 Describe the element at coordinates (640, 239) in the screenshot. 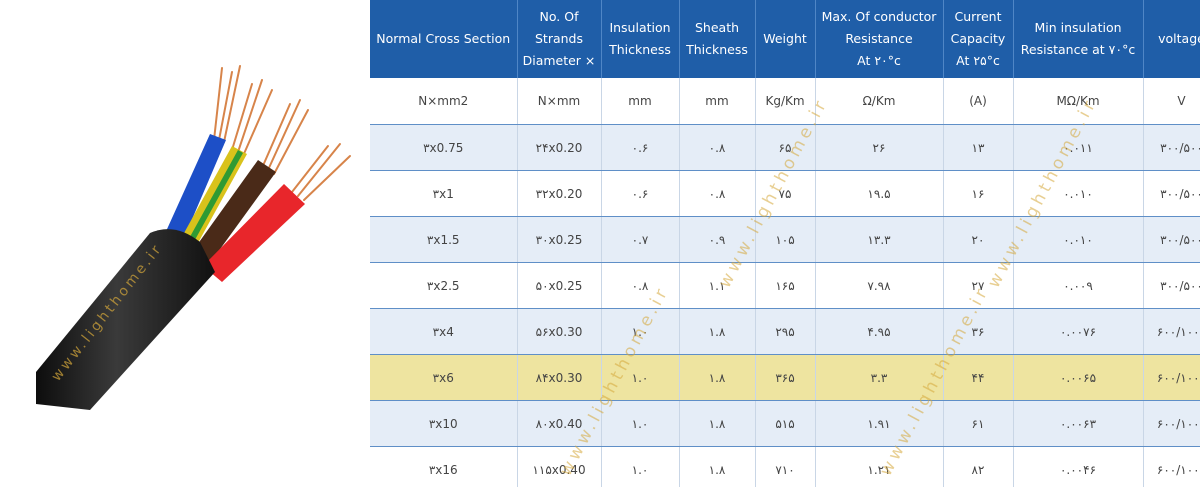

I see `table-cell: ۰.۷` at that location.